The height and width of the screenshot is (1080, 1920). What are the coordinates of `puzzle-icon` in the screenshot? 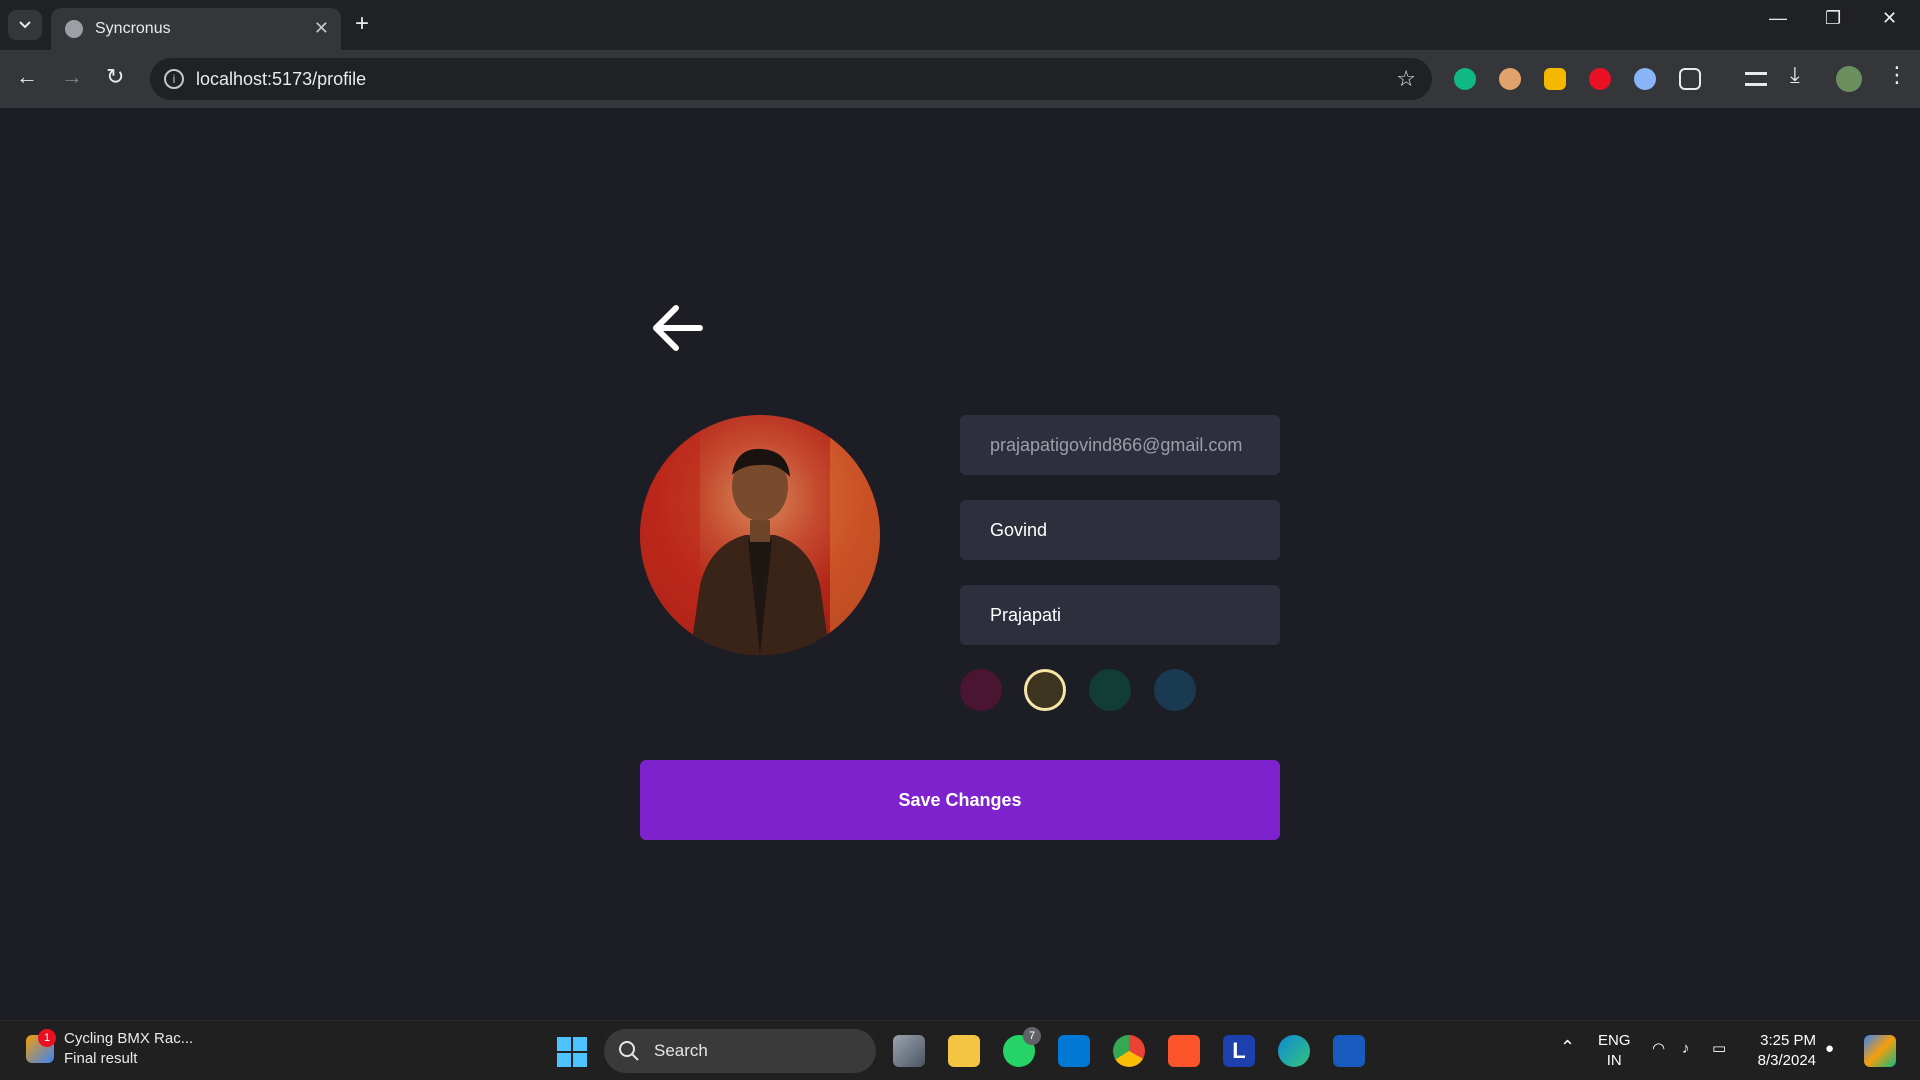 It's located at (1690, 79).